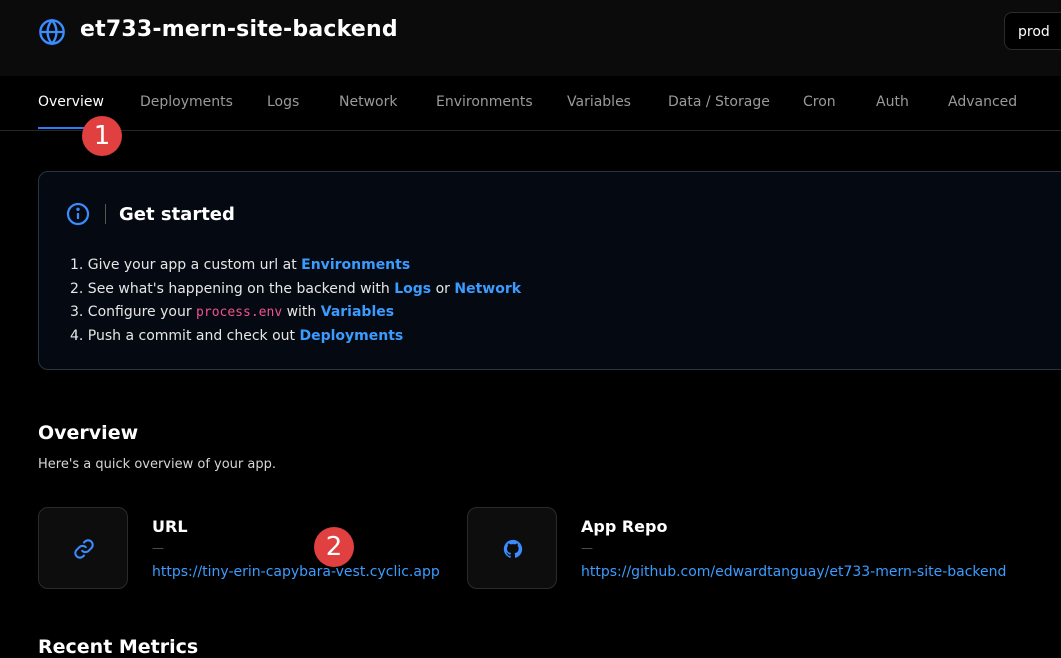 This screenshot has height=658, width=1061. Describe the element at coordinates (368, 102) in the screenshot. I see `tab-network: Network` at that location.